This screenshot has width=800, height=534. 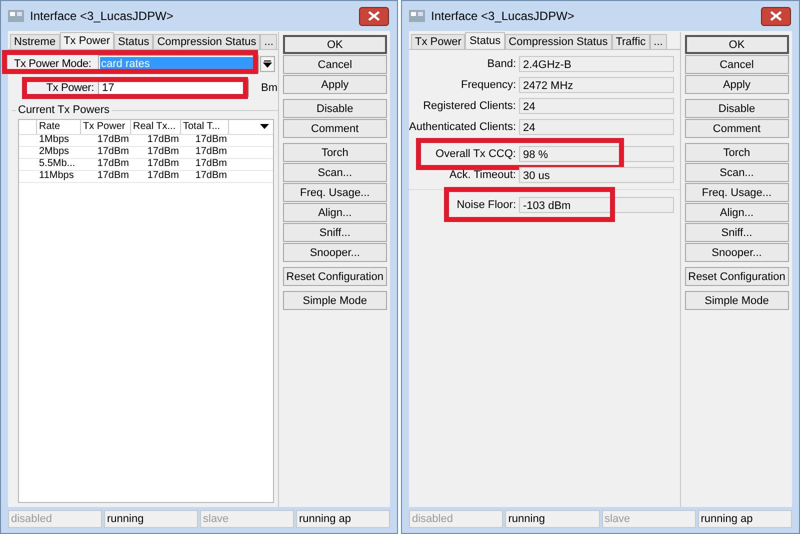 I want to click on unit-label: Bm, so click(x=269, y=88).